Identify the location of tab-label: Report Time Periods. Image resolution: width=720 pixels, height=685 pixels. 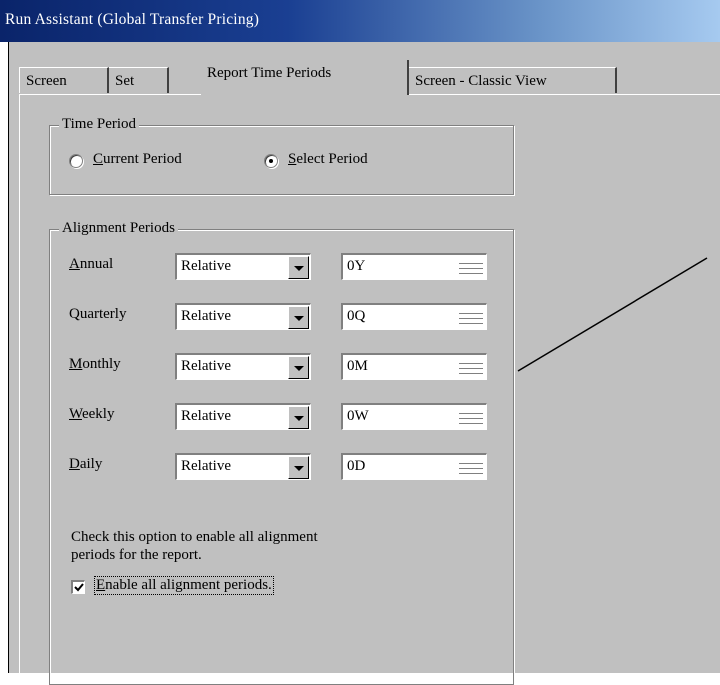
(269, 73).